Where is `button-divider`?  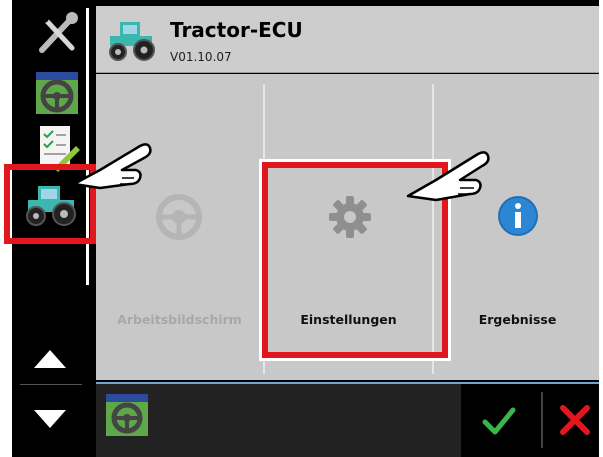
button-divider is located at coordinates (542, 420).